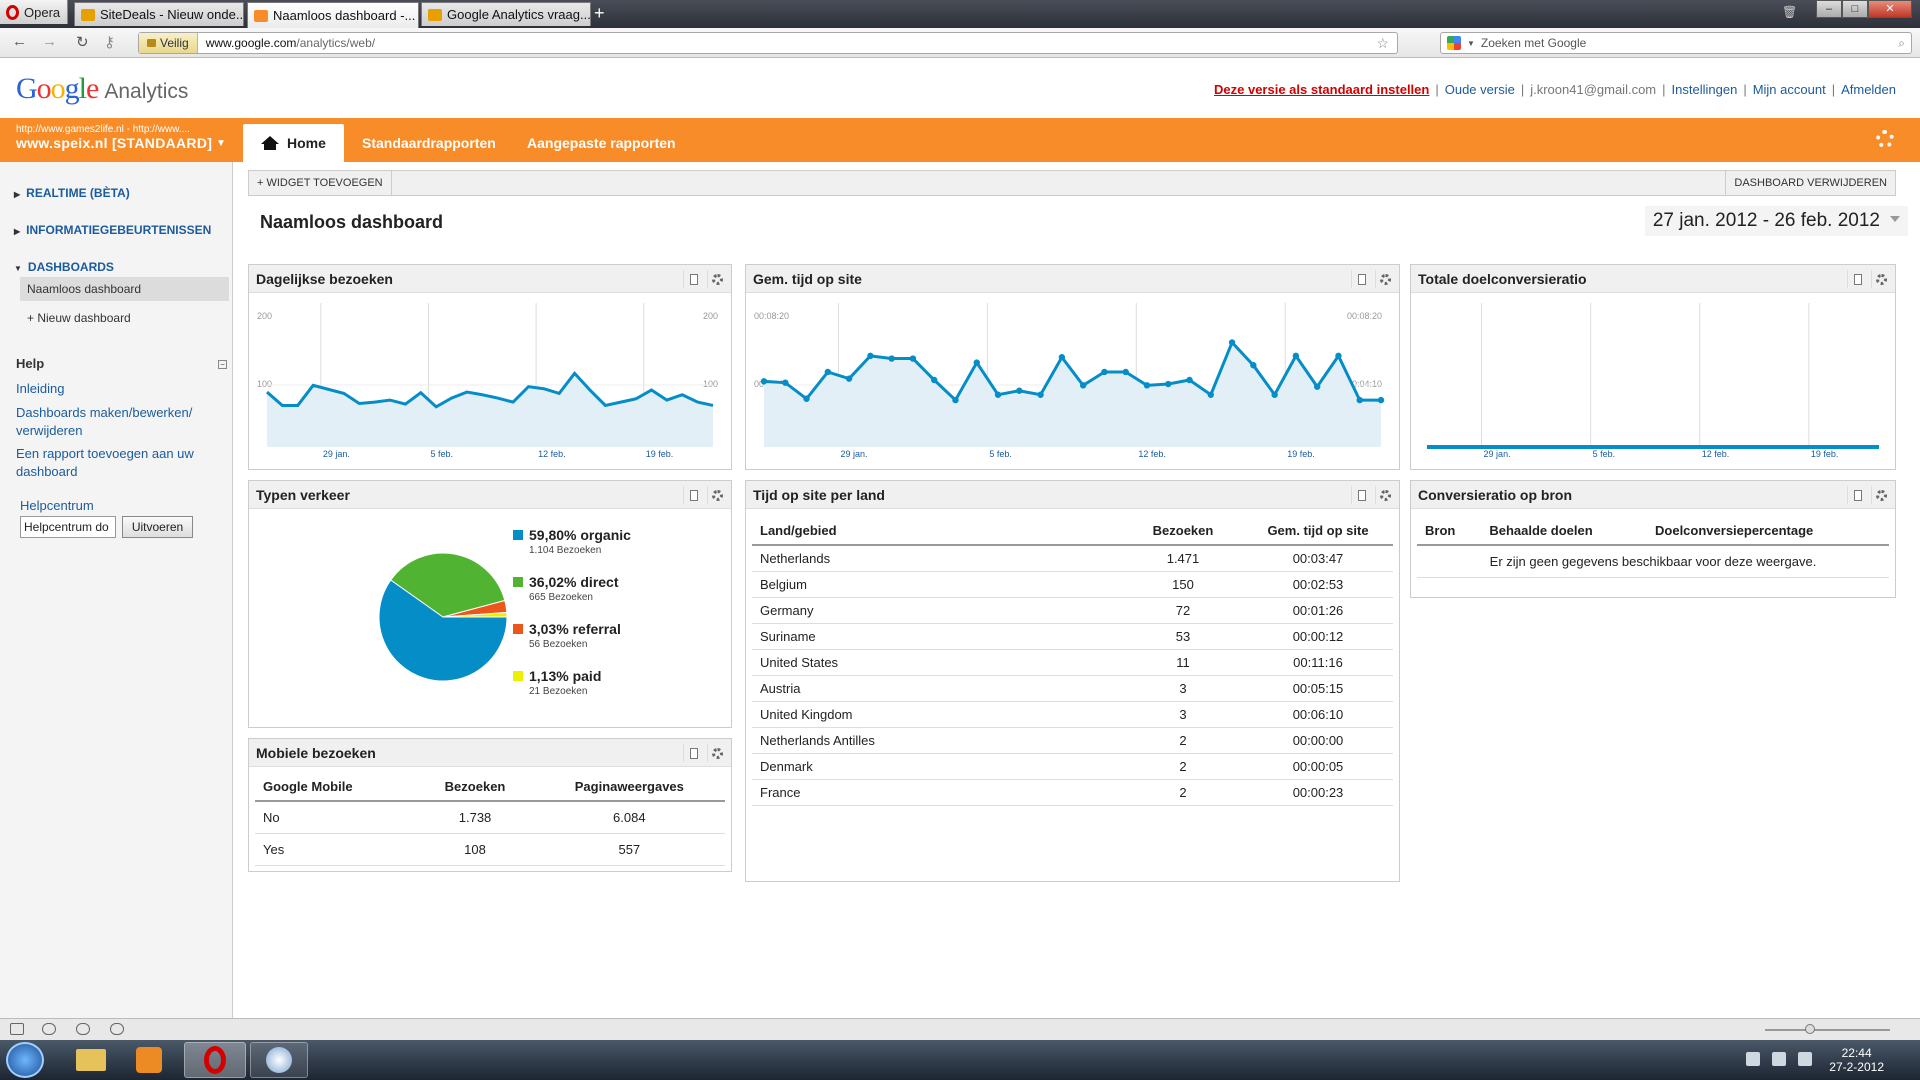 The width and height of the screenshot is (1920, 1080). What do you see at coordinates (72, 193) in the screenshot?
I see `sidebar-item-realtime: ▶ REALTIME (BÈTA)` at bounding box center [72, 193].